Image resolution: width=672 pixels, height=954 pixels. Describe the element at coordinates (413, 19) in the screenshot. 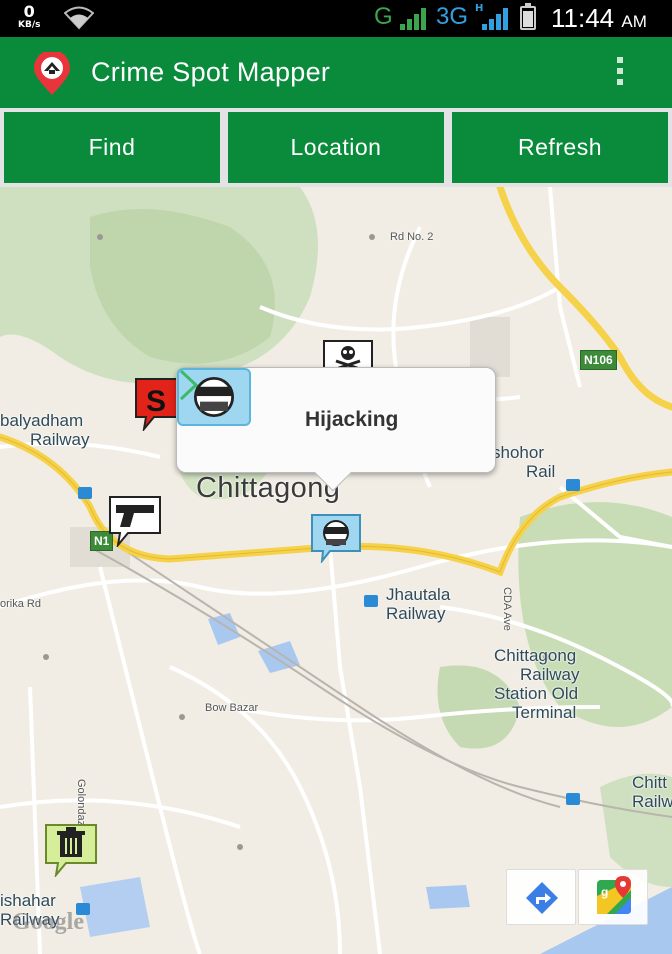

I see `signal-bars-icon` at that location.